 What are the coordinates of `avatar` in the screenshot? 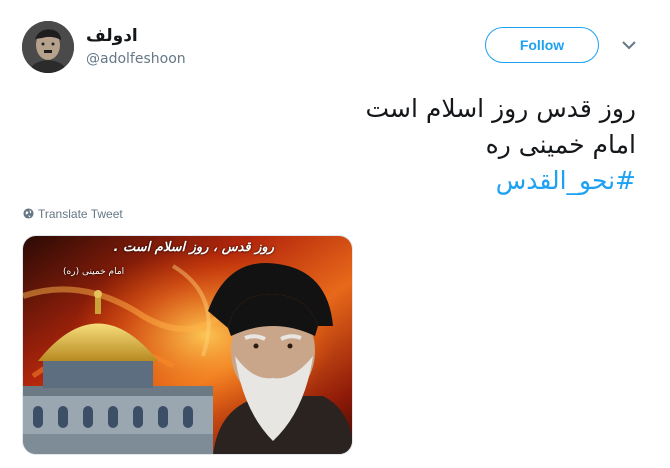 It's located at (48, 47).